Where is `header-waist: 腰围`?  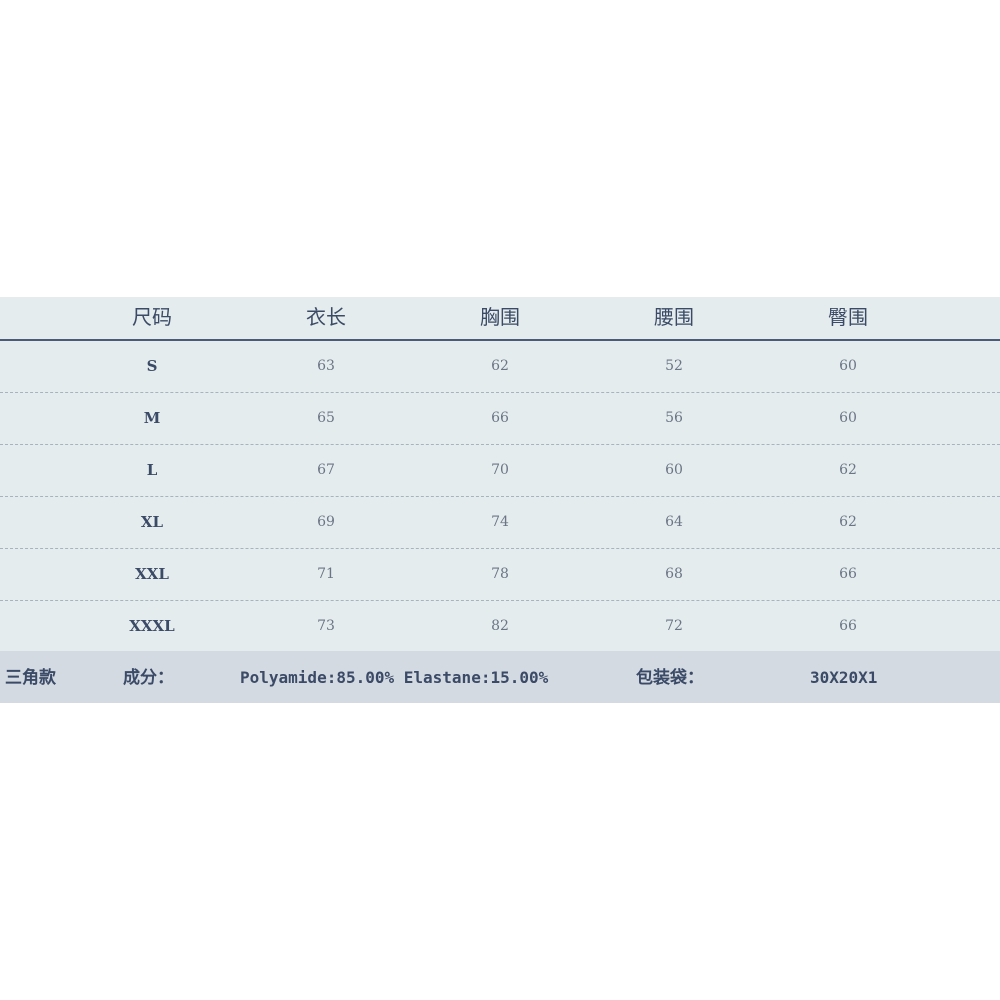
header-waist: 腰围 is located at coordinates (674, 317).